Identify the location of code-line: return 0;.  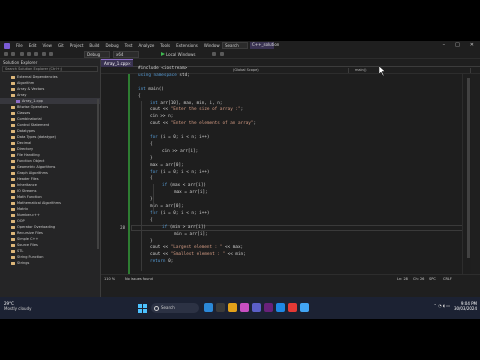
(162, 262).